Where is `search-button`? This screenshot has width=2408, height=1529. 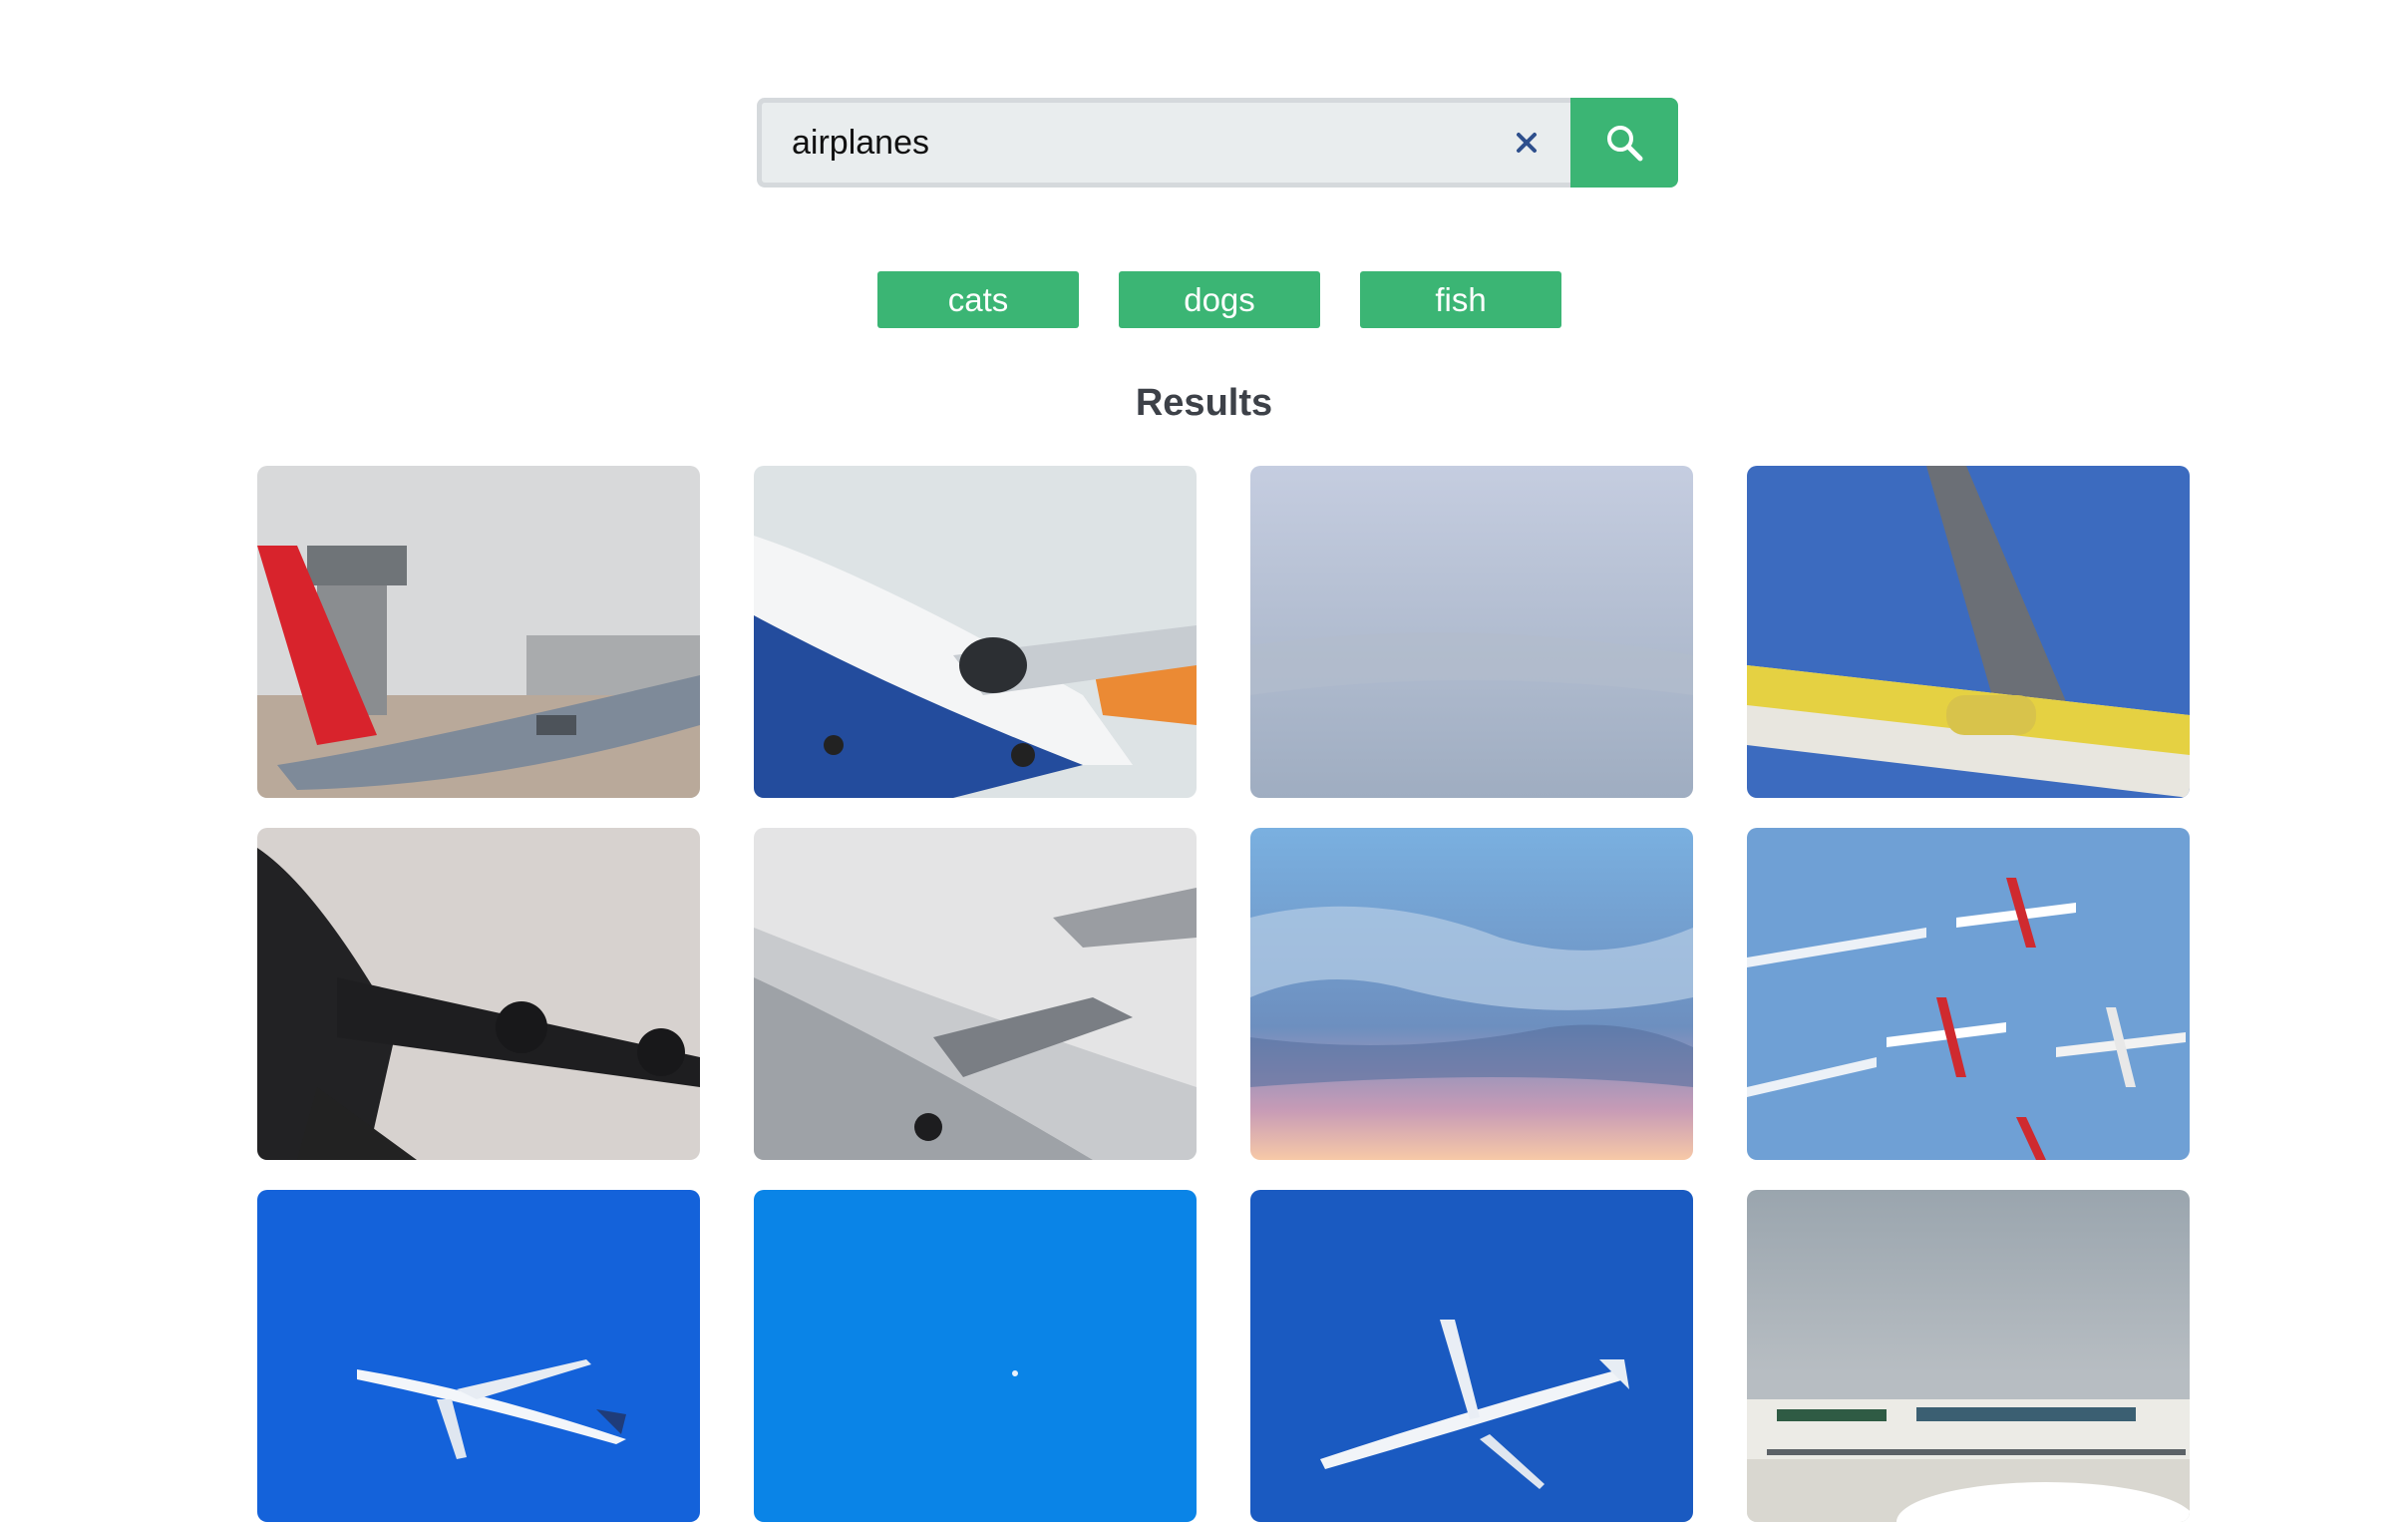 search-button is located at coordinates (1624, 143).